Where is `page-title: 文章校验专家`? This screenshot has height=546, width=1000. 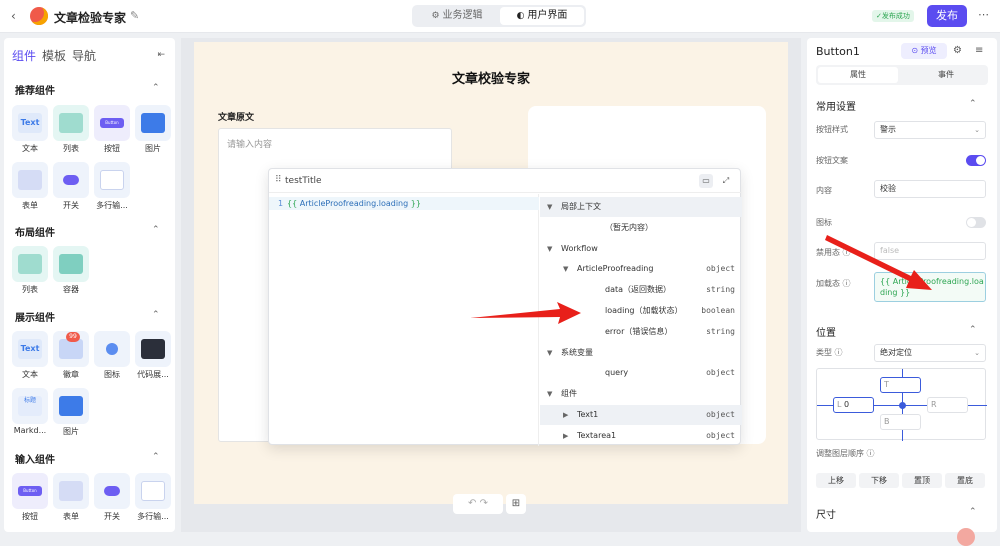
page-title: 文章校验专家 is located at coordinates (491, 77).